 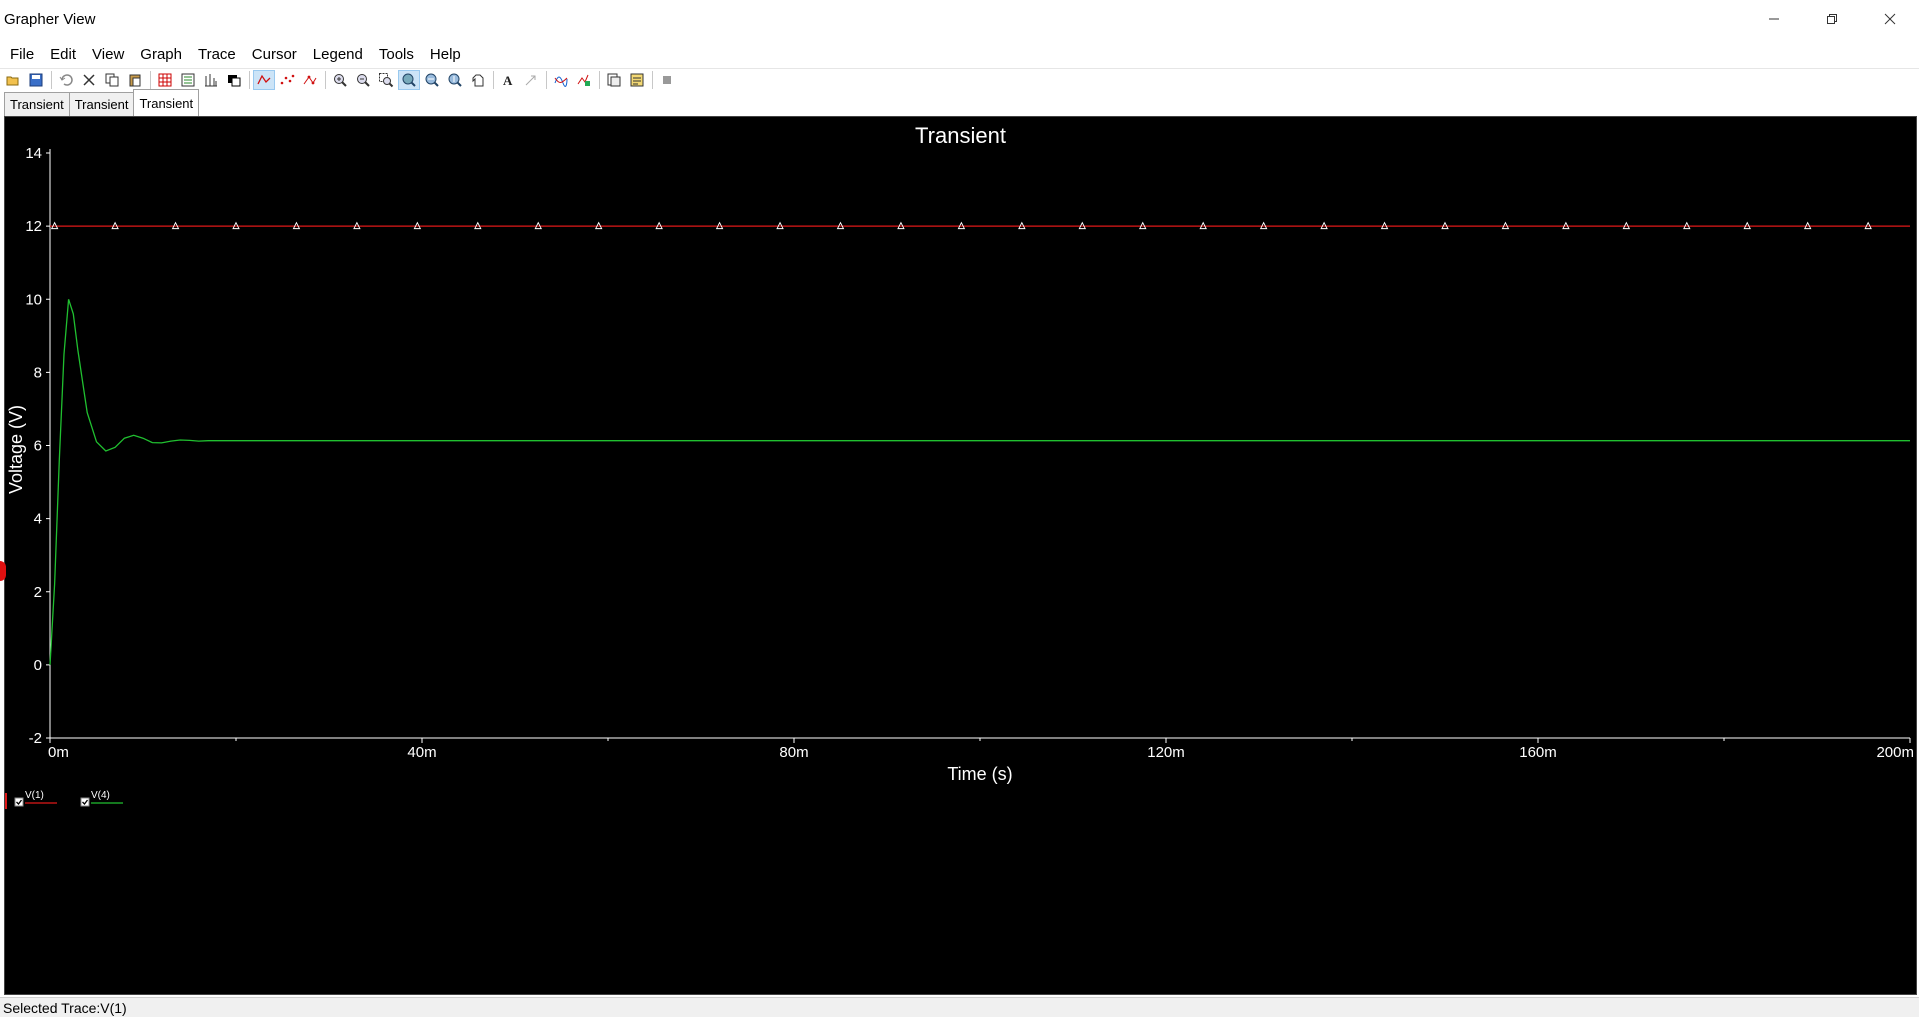 I want to click on cut-icon, so click(x=89, y=79).